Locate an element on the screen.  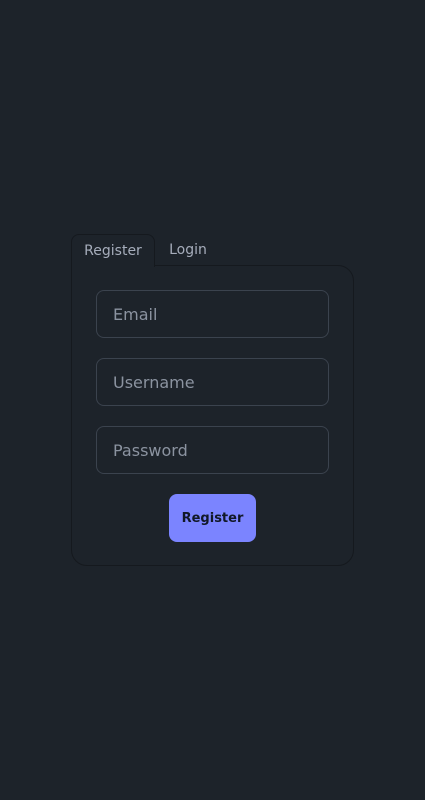
tab-login: Login is located at coordinates (188, 250).